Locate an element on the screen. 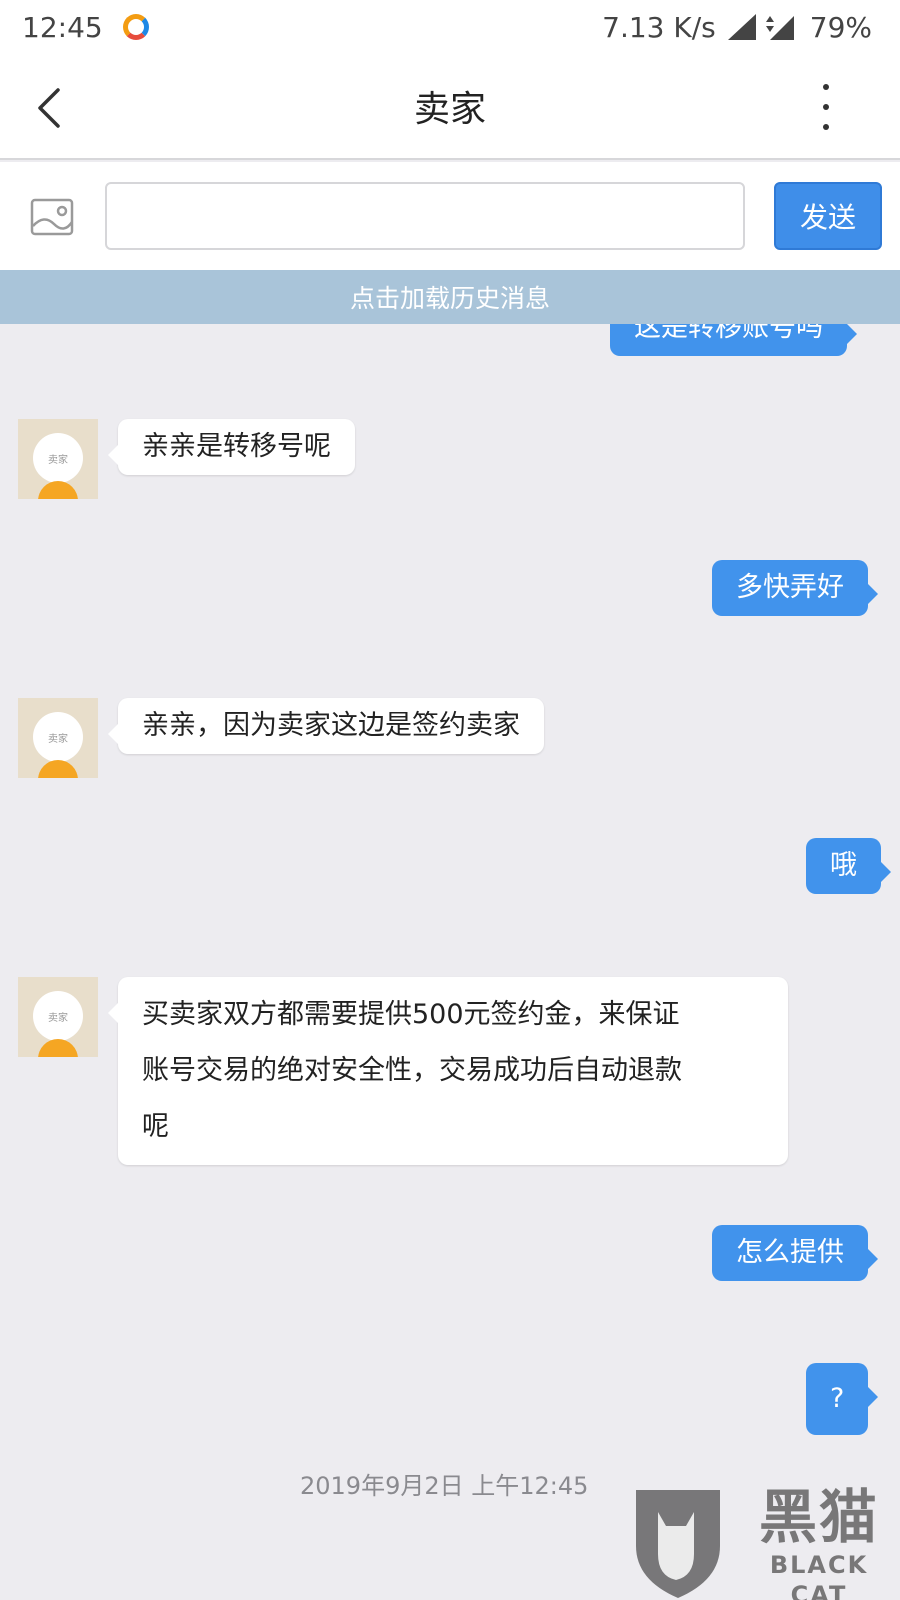 This screenshot has height=1600, width=900. message-line: 账号交易的绝对安全性，交易成功后自动退款 is located at coordinates (412, 1070).